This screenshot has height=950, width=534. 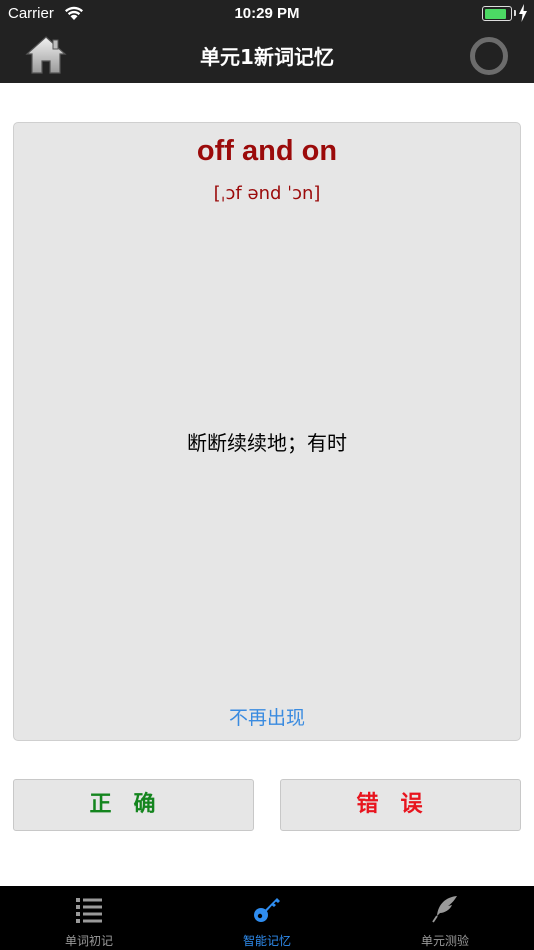 What do you see at coordinates (267, 151) in the screenshot?
I see `word-text: off and on` at bounding box center [267, 151].